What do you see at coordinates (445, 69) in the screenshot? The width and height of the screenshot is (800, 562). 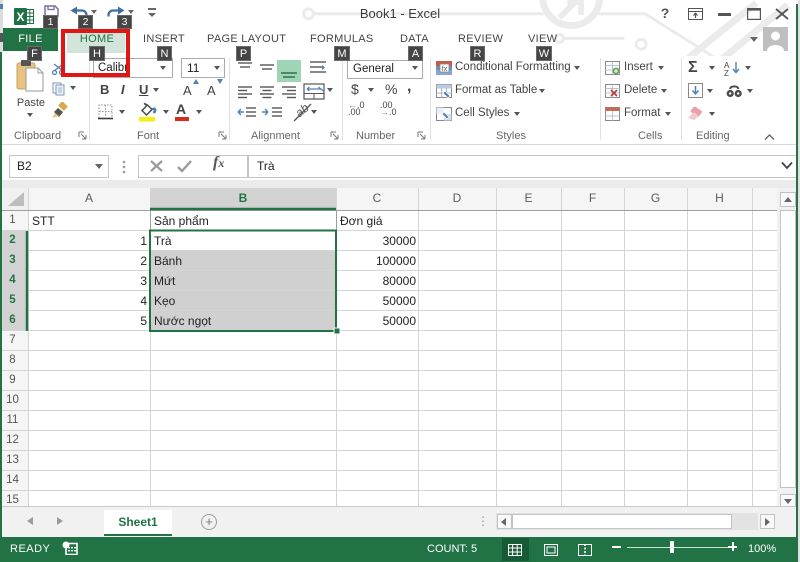 I see `svg-text: fx` at bounding box center [445, 69].